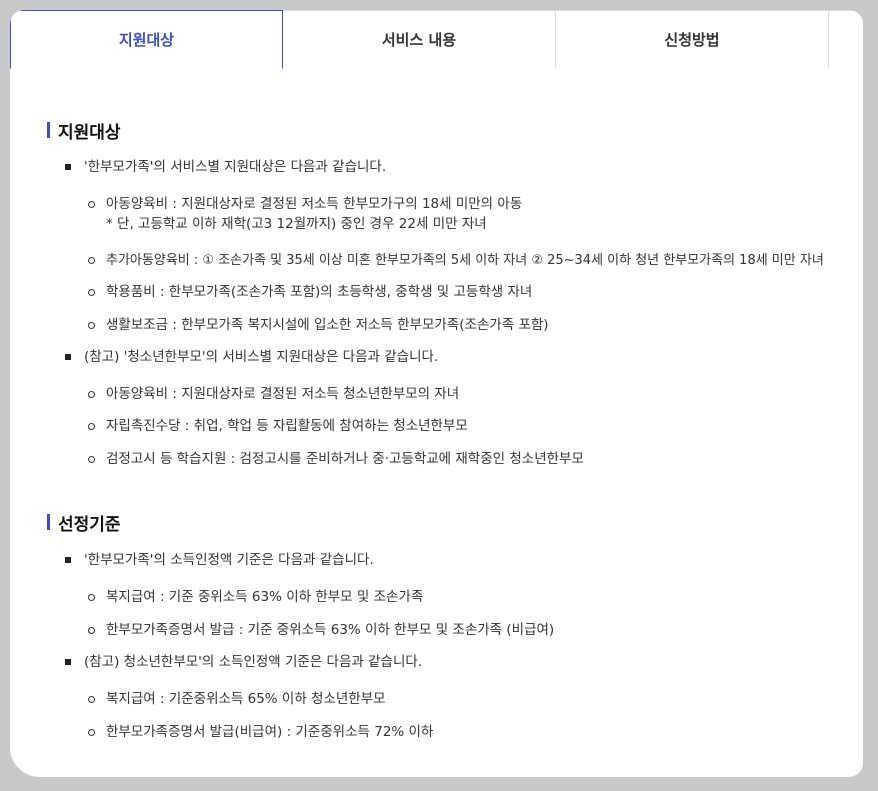  I want to click on list-item: (참고) '청소년한부모'의 서비스별 지원대상은 다음과 같습니다., so click(447, 357).